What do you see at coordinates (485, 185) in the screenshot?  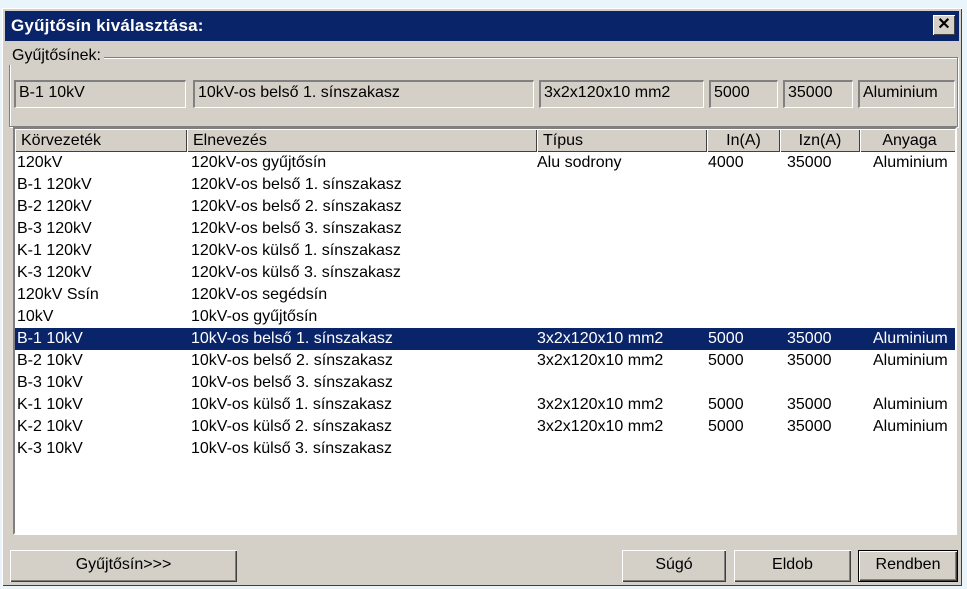 I see `table-row: B-1 120kV 120kV-os belső 1. sínszakasz` at bounding box center [485, 185].